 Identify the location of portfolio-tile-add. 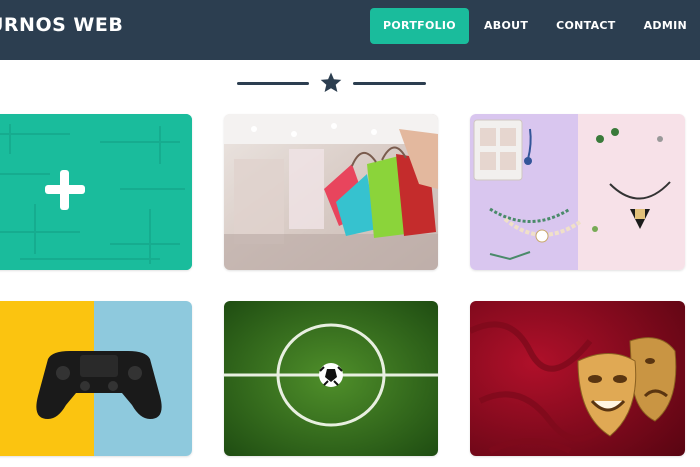
(96, 192).